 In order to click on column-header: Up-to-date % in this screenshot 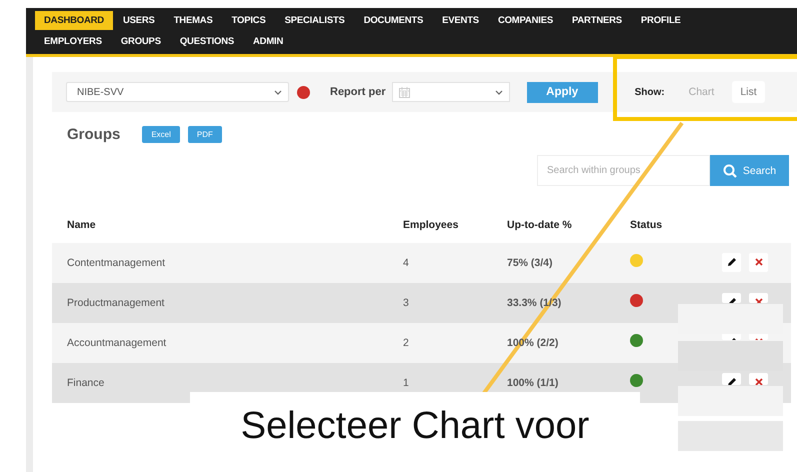, I will do `click(540, 225)`.